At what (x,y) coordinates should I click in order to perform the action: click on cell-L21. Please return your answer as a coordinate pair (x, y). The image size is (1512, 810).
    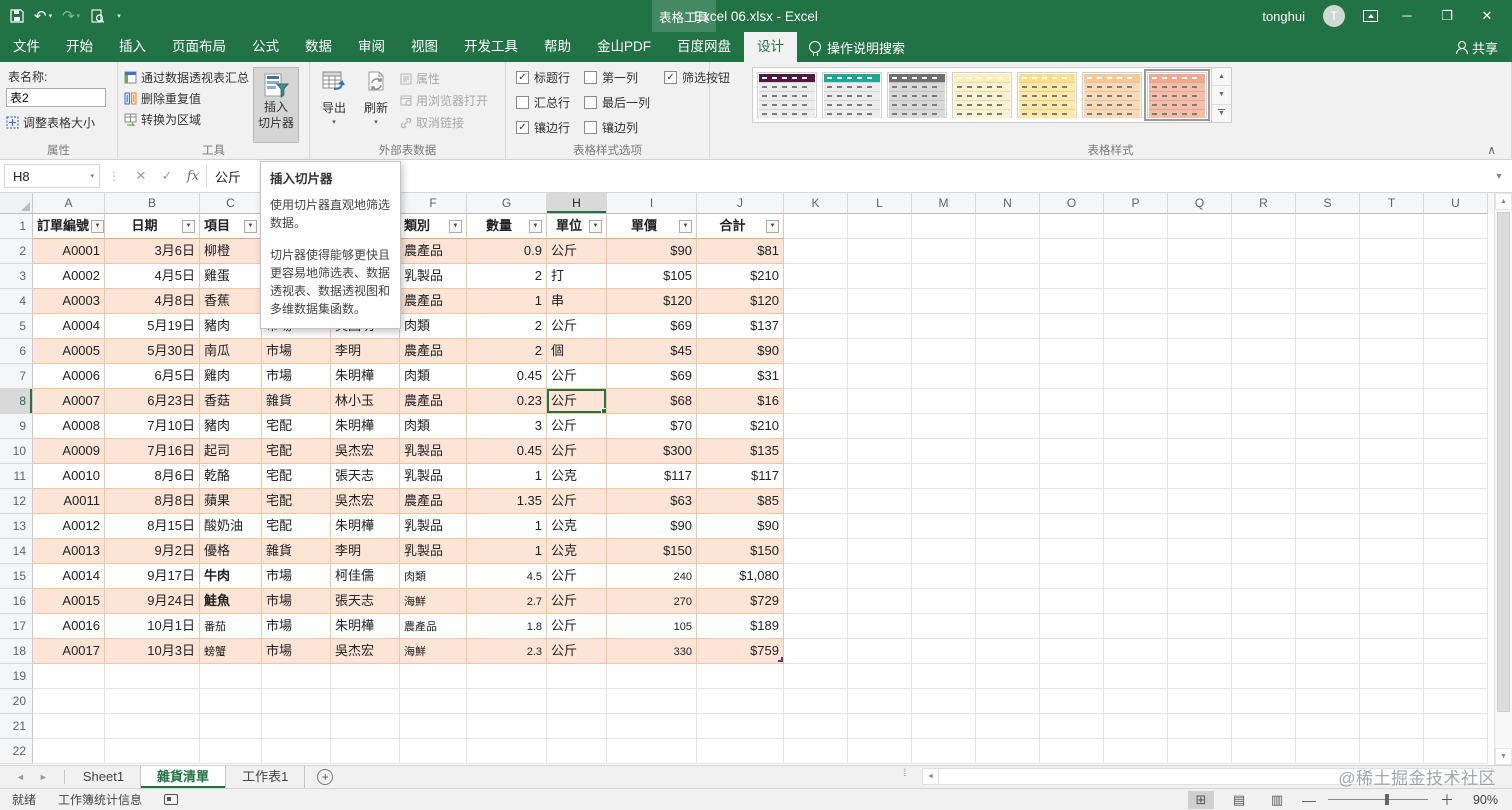
    Looking at the image, I should click on (880, 726).